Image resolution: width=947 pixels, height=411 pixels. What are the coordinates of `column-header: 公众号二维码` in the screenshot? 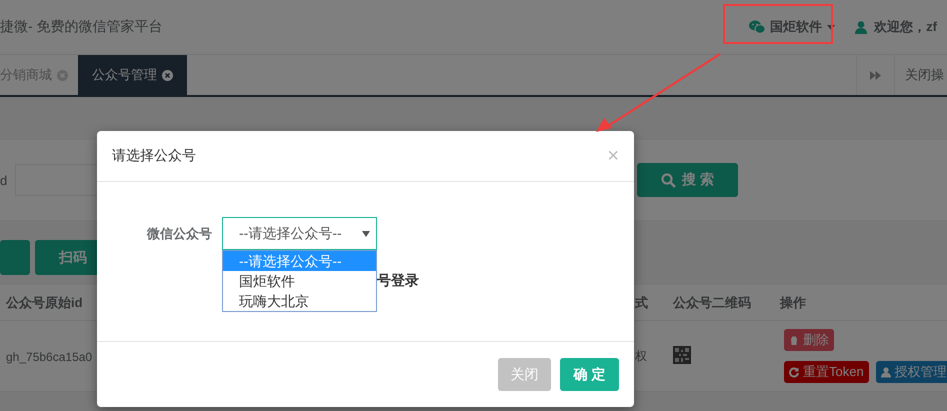 It's located at (712, 303).